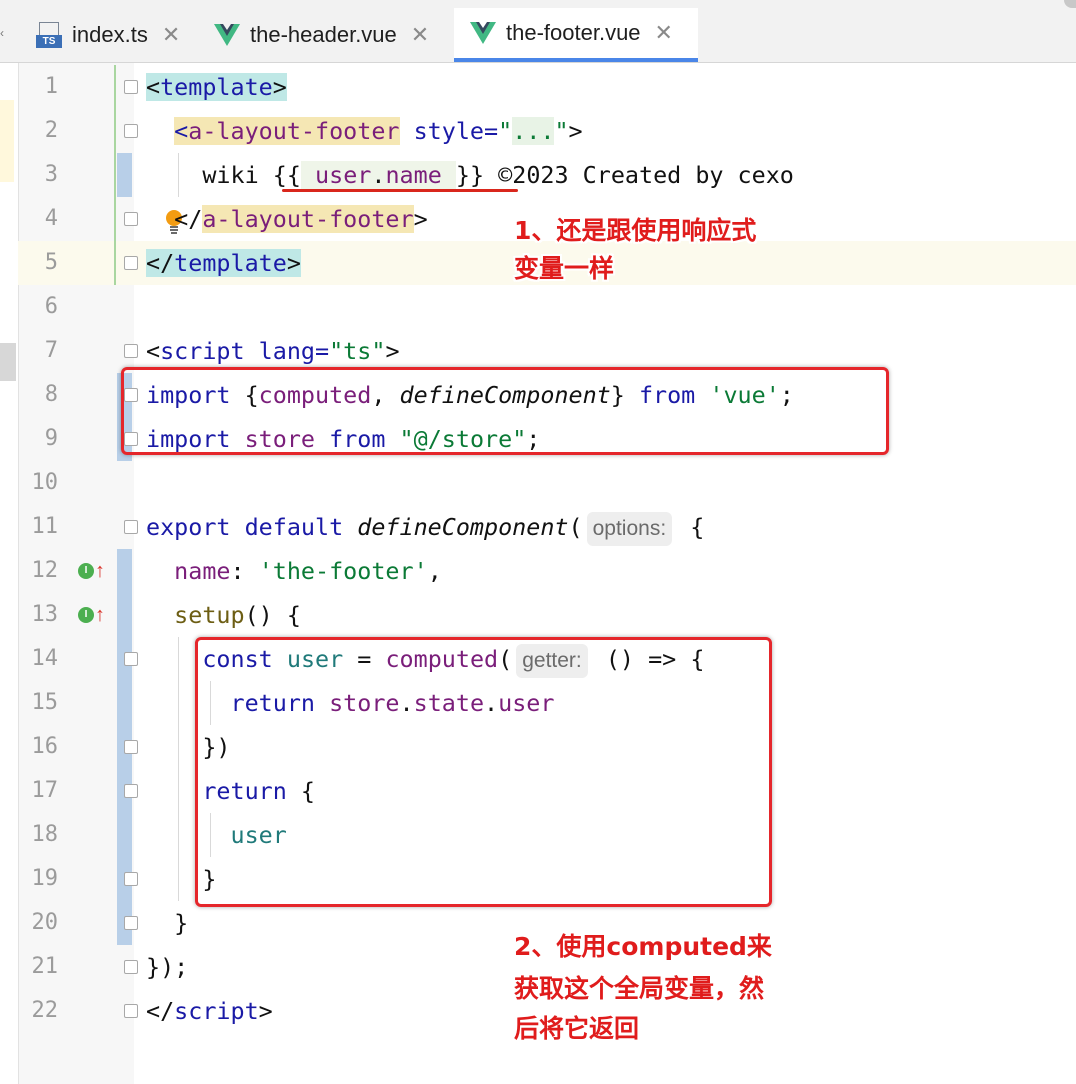 This screenshot has width=1076, height=1084. I want to click on line-number: 18, so click(39, 835).